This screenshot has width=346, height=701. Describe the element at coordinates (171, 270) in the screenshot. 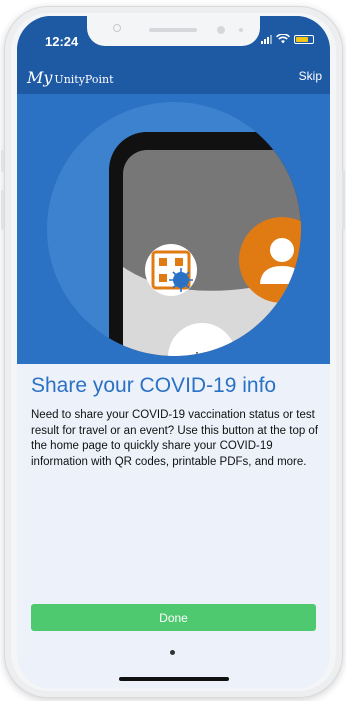

I see `qr-virus-icon` at that location.